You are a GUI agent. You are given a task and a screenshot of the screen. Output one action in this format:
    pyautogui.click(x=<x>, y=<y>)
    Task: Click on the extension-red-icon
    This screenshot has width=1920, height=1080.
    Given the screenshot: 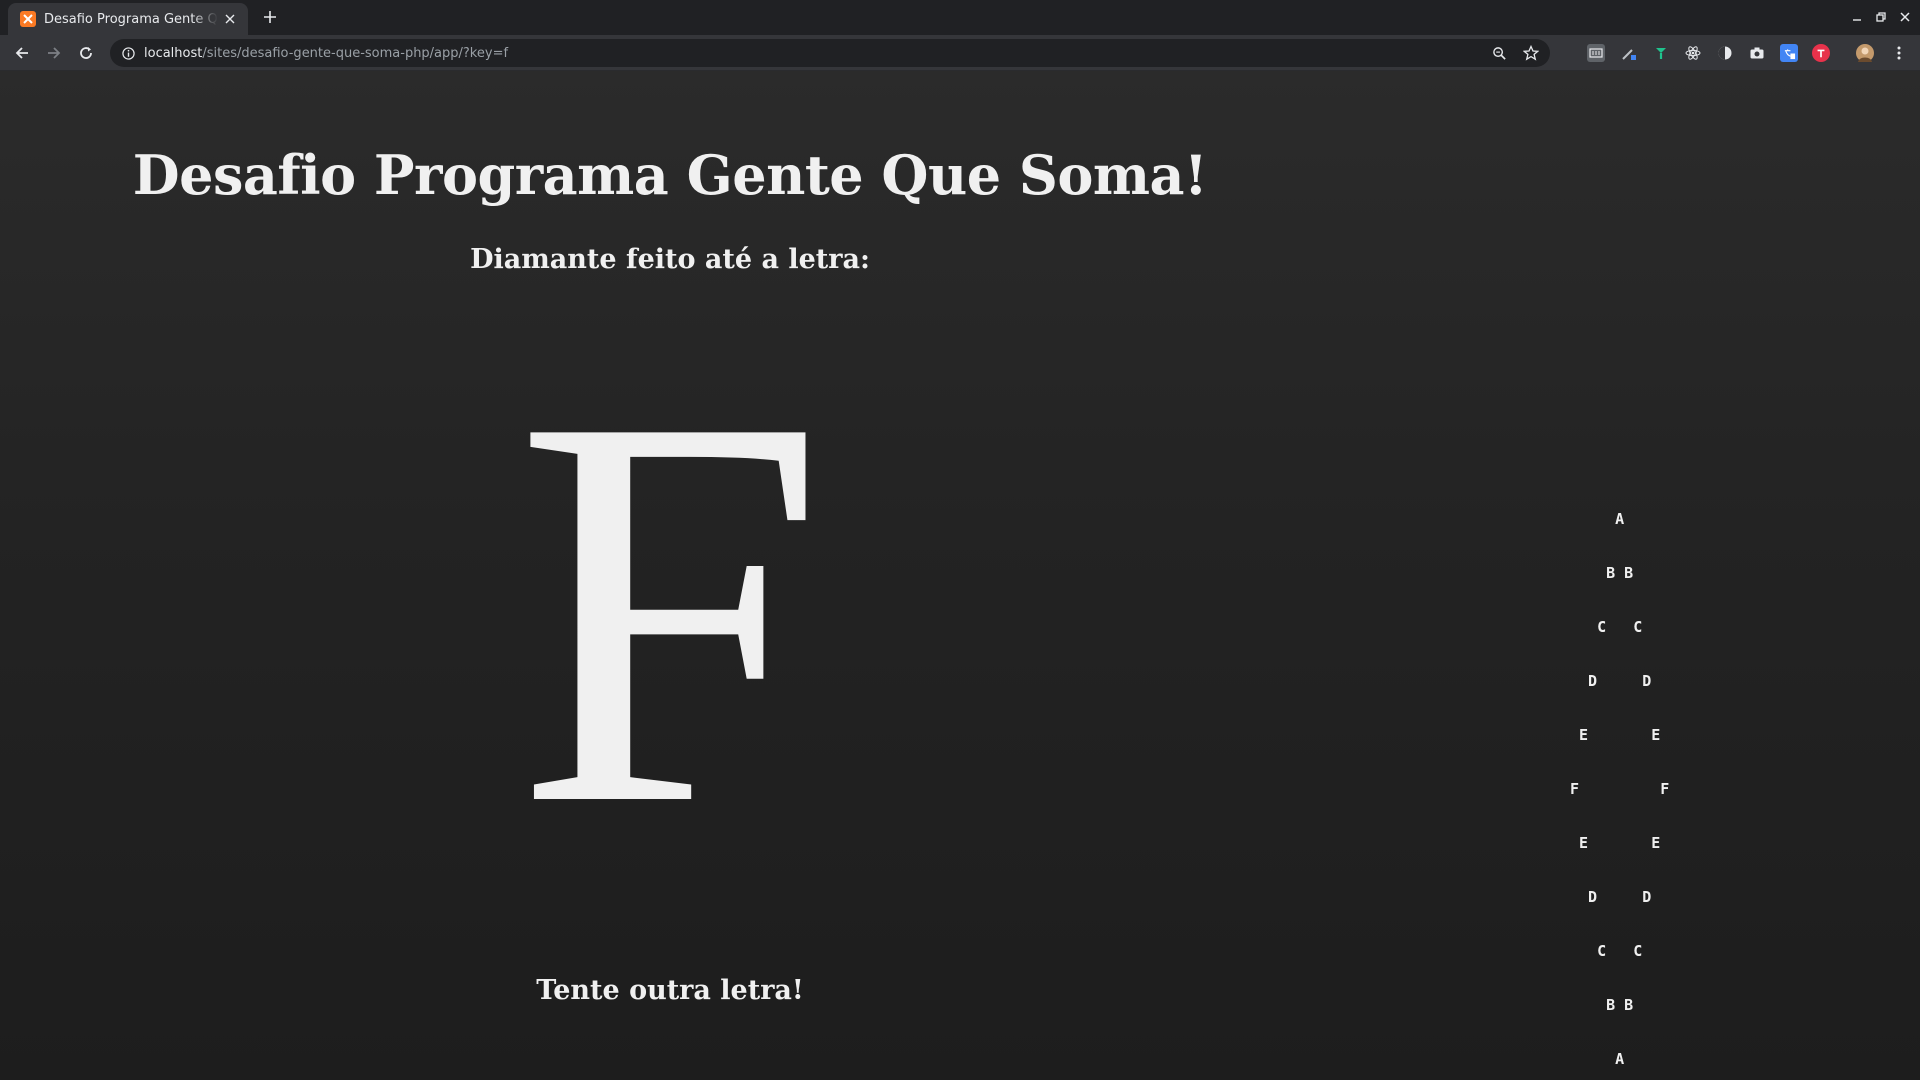 What is the action you would take?
    pyautogui.click(x=1821, y=53)
    